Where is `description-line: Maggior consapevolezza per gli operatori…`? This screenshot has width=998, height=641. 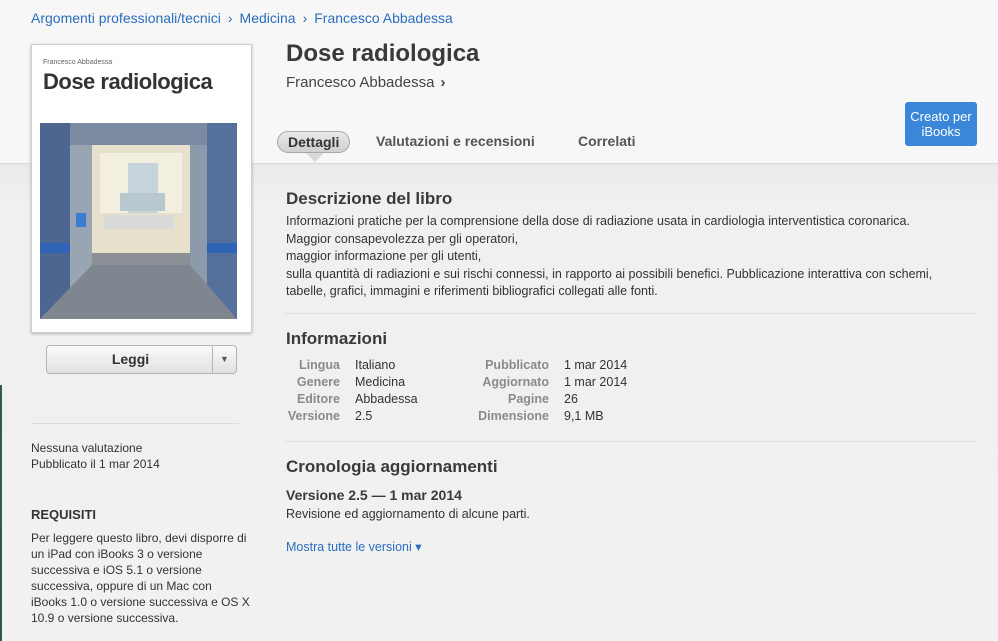 description-line: Maggior consapevolezza per gli operatori… is located at coordinates (402, 238).